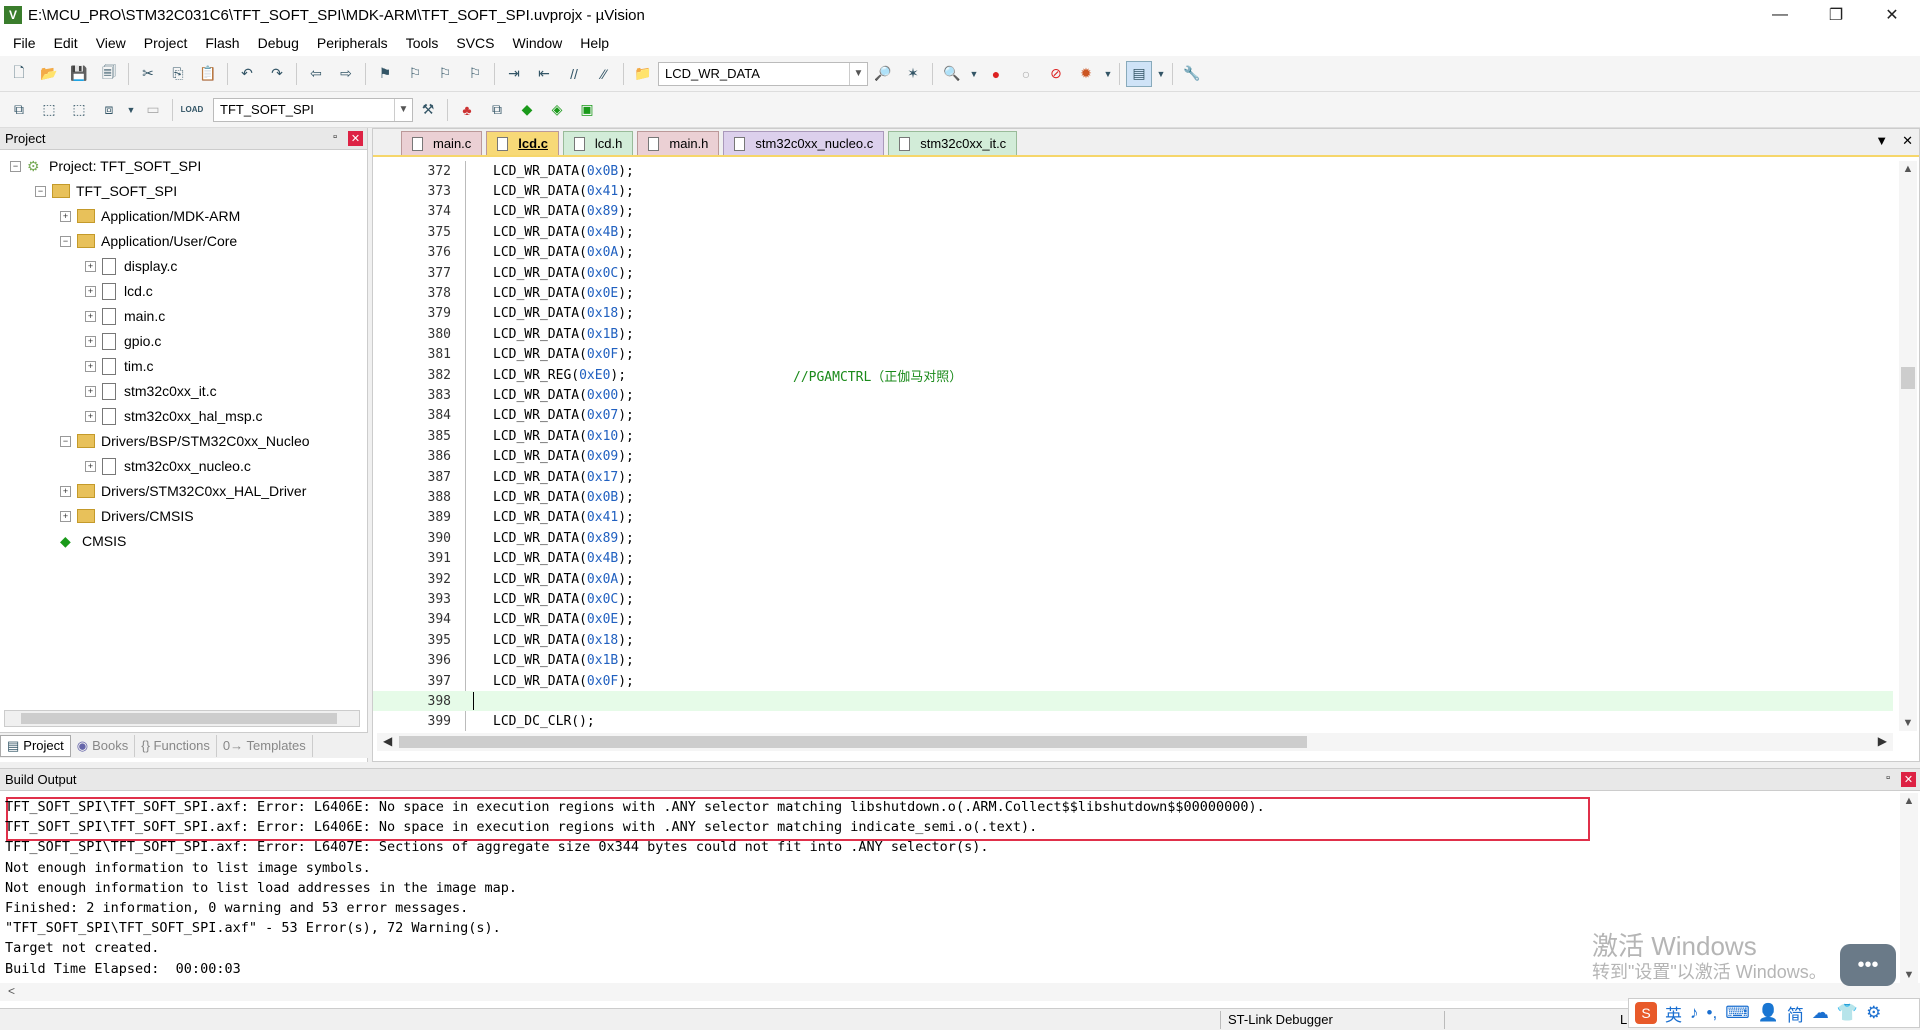 This screenshot has width=1920, height=1030. Describe the element at coordinates (1712, 1013) in the screenshot. I see `ime-punctuation-icon: •,` at that location.